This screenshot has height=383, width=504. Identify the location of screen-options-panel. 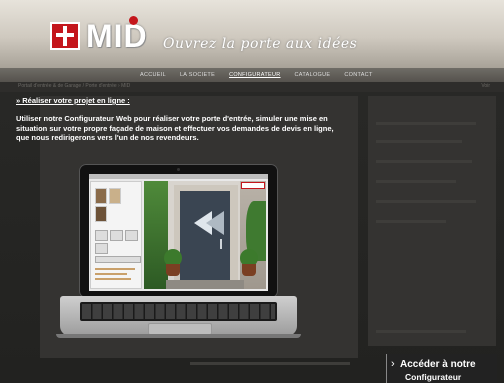
(116, 235).